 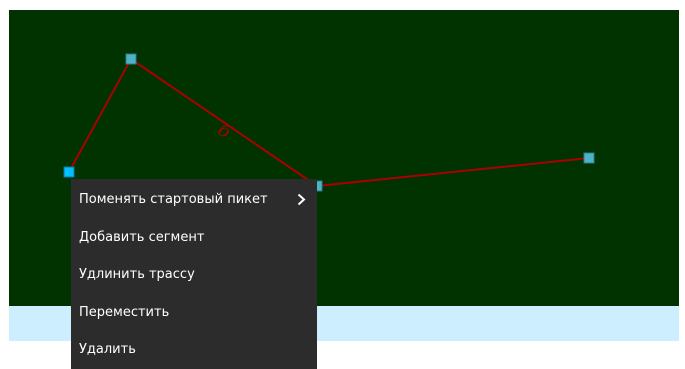 What do you see at coordinates (194, 350) in the screenshot?
I see `menu-item-delete: Удалить` at bounding box center [194, 350].